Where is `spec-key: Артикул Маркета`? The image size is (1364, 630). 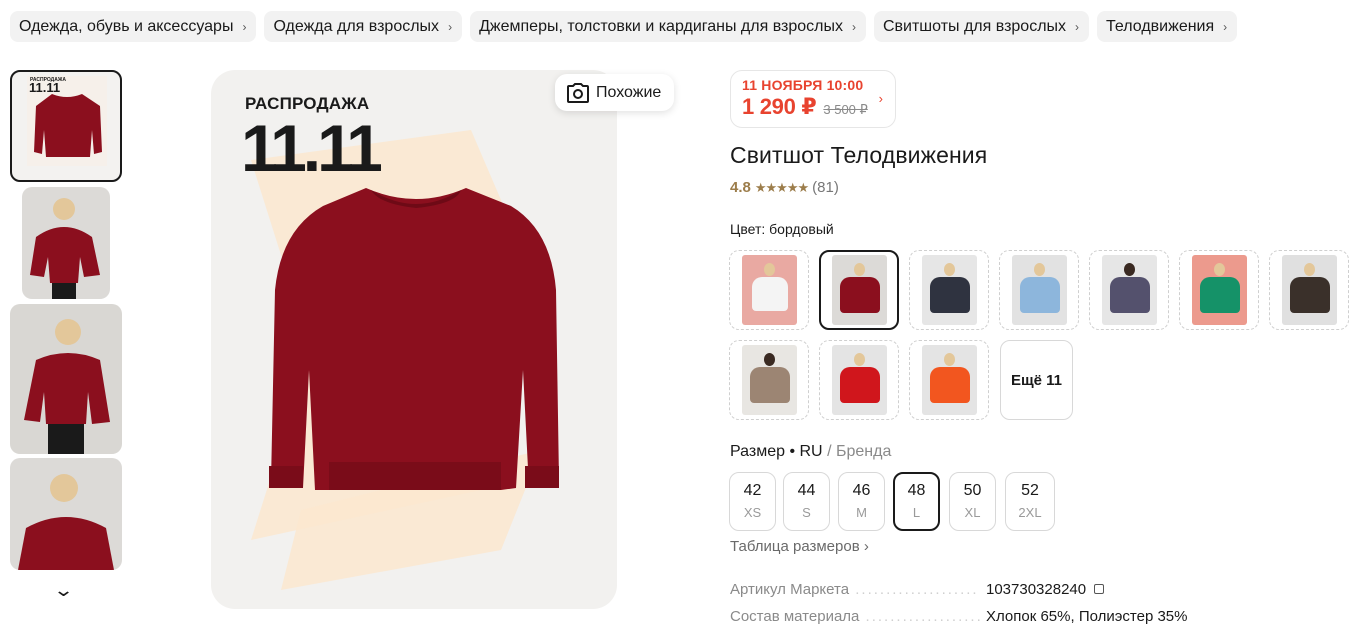 spec-key: Артикул Маркета is located at coordinates (855, 589).